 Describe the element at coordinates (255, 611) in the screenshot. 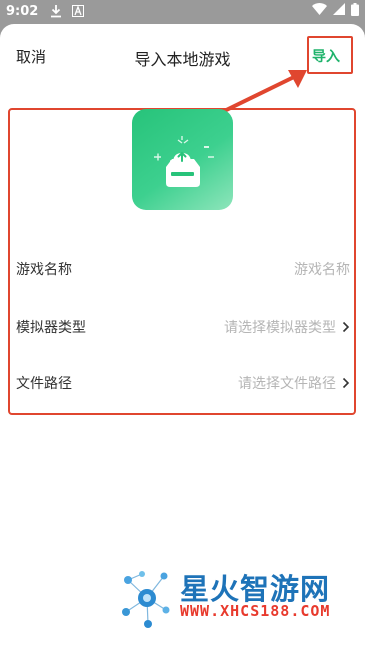

I see `watermark-url: WWW.XHCS188.COM` at that location.